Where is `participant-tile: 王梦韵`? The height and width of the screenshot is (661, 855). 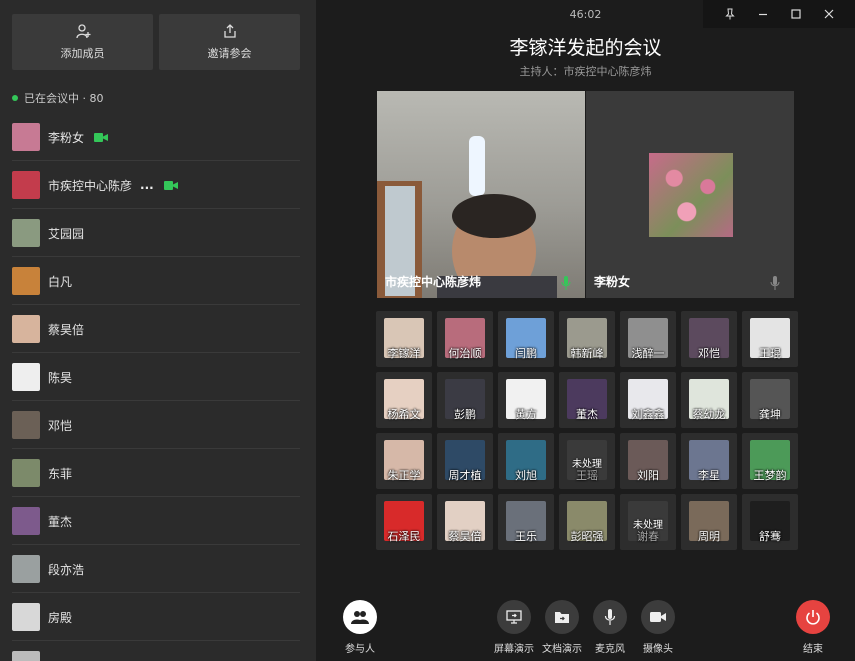 participant-tile: 王梦韵 is located at coordinates (770, 461).